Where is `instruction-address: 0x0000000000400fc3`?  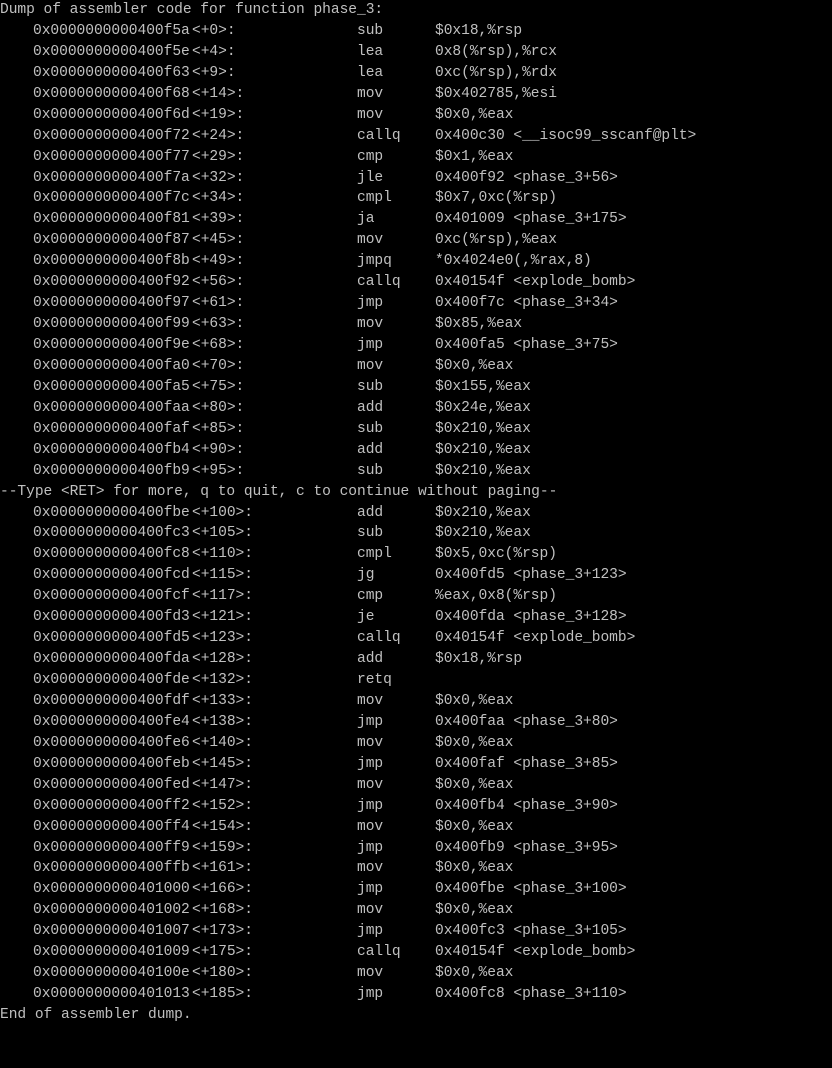
instruction-address: 0x0000000000400fc3 is located at coordinates (111, 533).